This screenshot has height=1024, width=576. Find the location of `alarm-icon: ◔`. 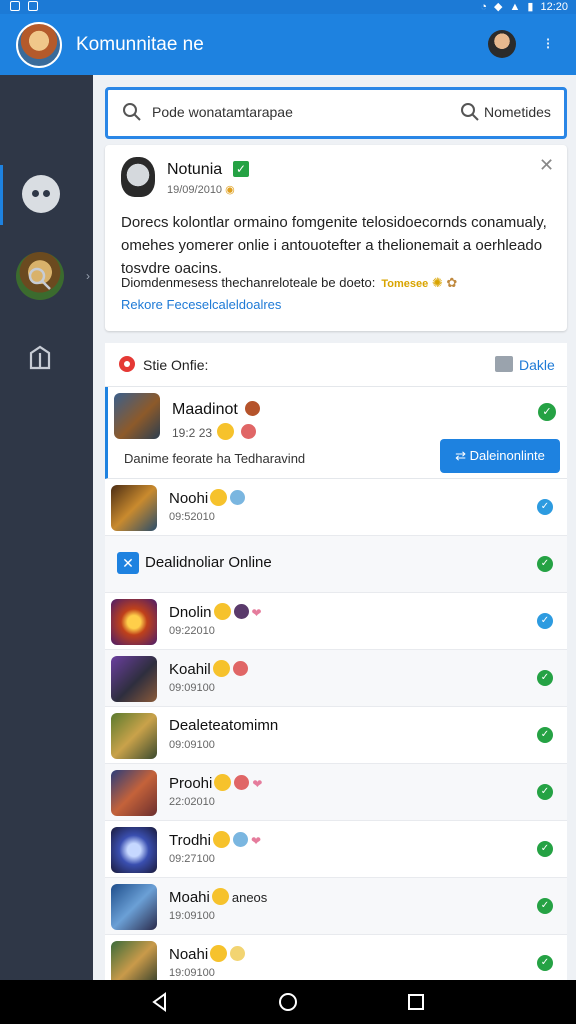

alarm-icon: ◔ is located at coordinates (484, 6).